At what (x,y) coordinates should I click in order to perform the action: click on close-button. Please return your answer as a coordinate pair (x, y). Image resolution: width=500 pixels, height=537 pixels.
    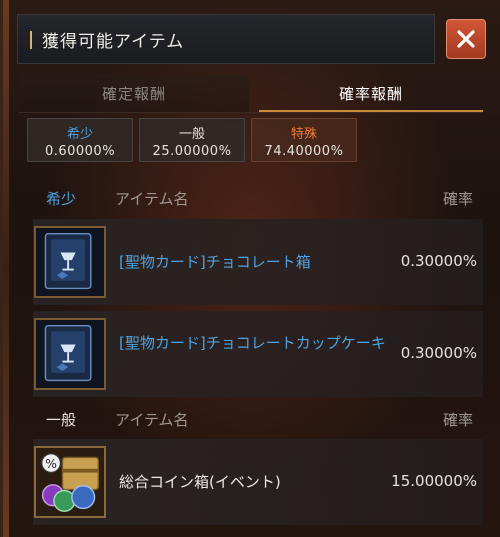
    Looking at the image, I should click on (466, 39).